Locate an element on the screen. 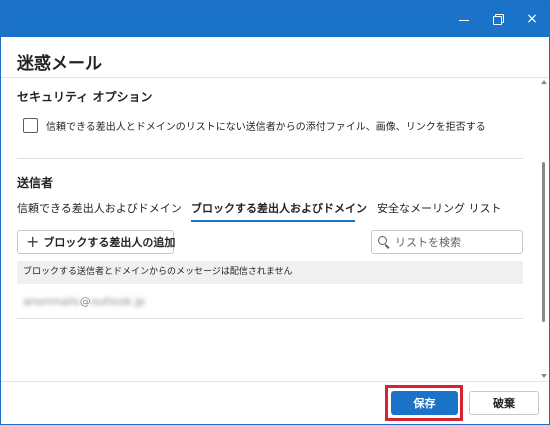 This screenshot has width=550, height=425. tab-blocked-senders: ブロックする差出人およびドメイン is located at coordinates (279, 210).